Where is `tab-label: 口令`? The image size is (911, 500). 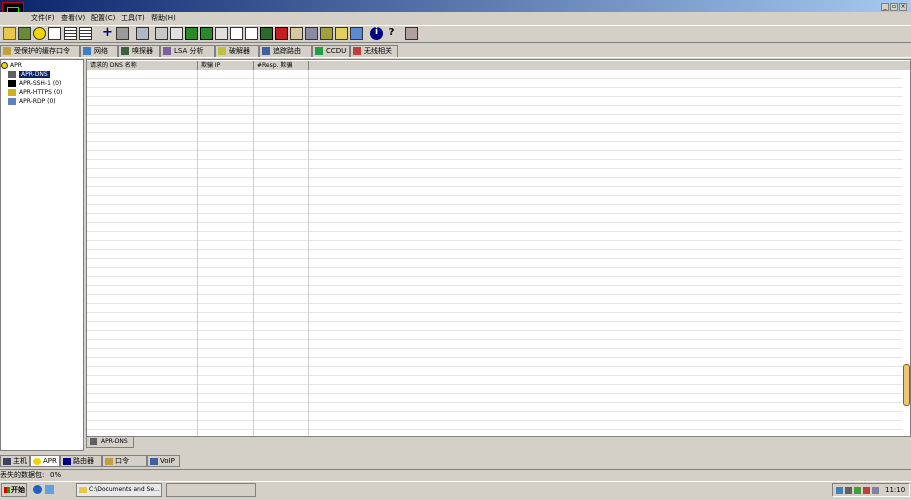
tab-label: 口令 is located at coordinates (122, 461).